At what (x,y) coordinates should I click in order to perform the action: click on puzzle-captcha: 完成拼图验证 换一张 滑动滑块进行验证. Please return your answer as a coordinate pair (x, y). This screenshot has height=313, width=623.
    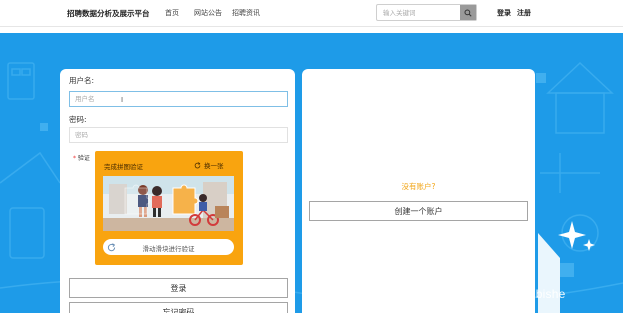
    Looking at the image, I should click on (169, 208).